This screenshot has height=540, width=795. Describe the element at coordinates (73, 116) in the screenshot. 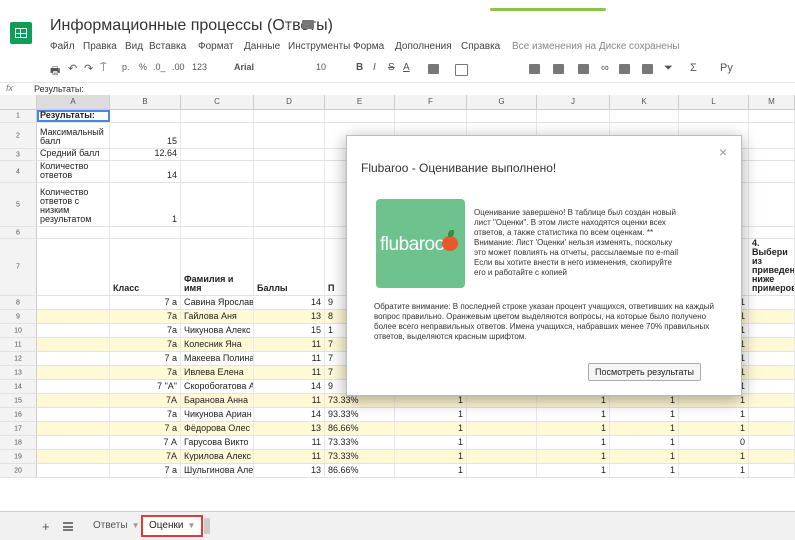

I see `table-cell: Результаты:` at that location.